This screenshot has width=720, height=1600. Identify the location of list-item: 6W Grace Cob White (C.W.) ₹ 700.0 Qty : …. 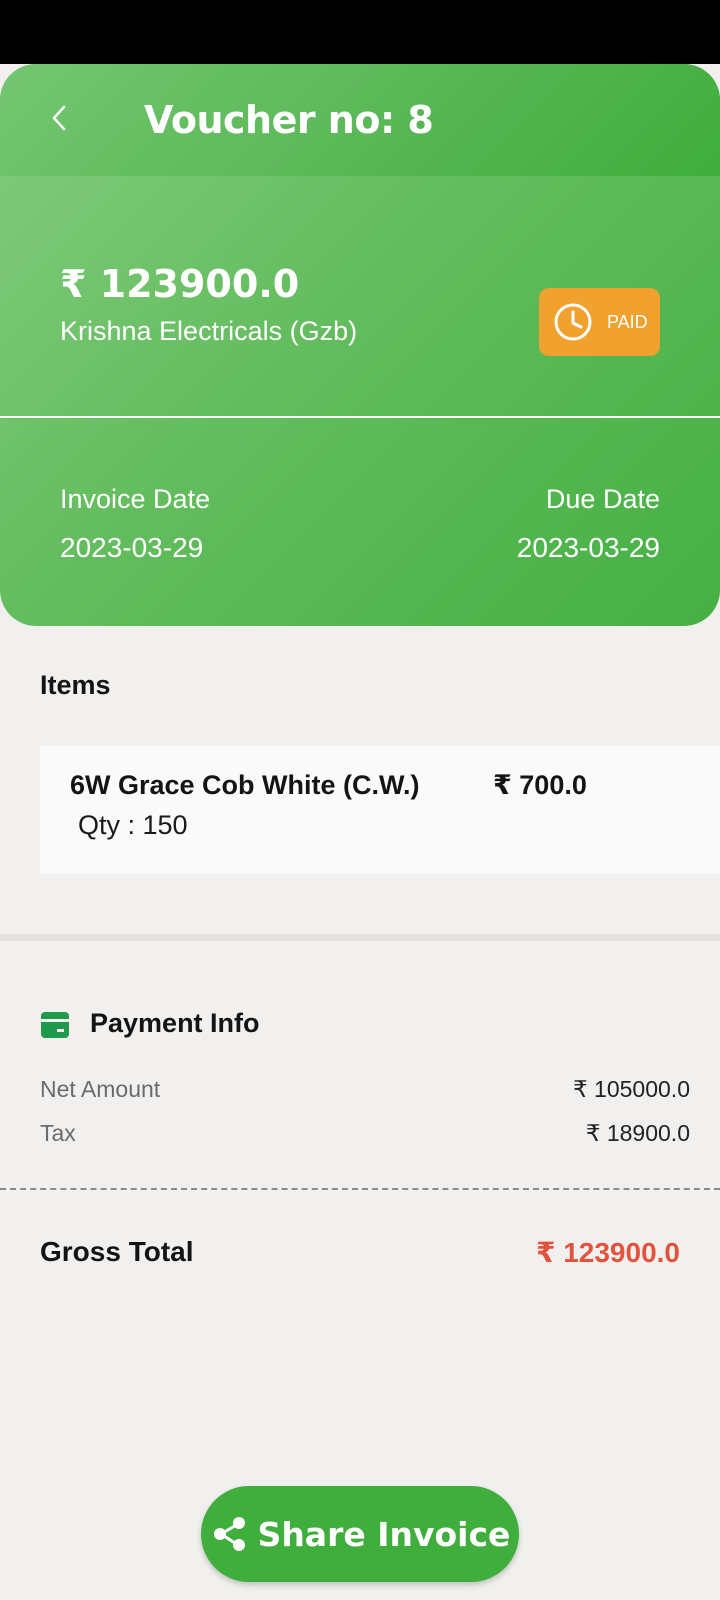
(380, 810).